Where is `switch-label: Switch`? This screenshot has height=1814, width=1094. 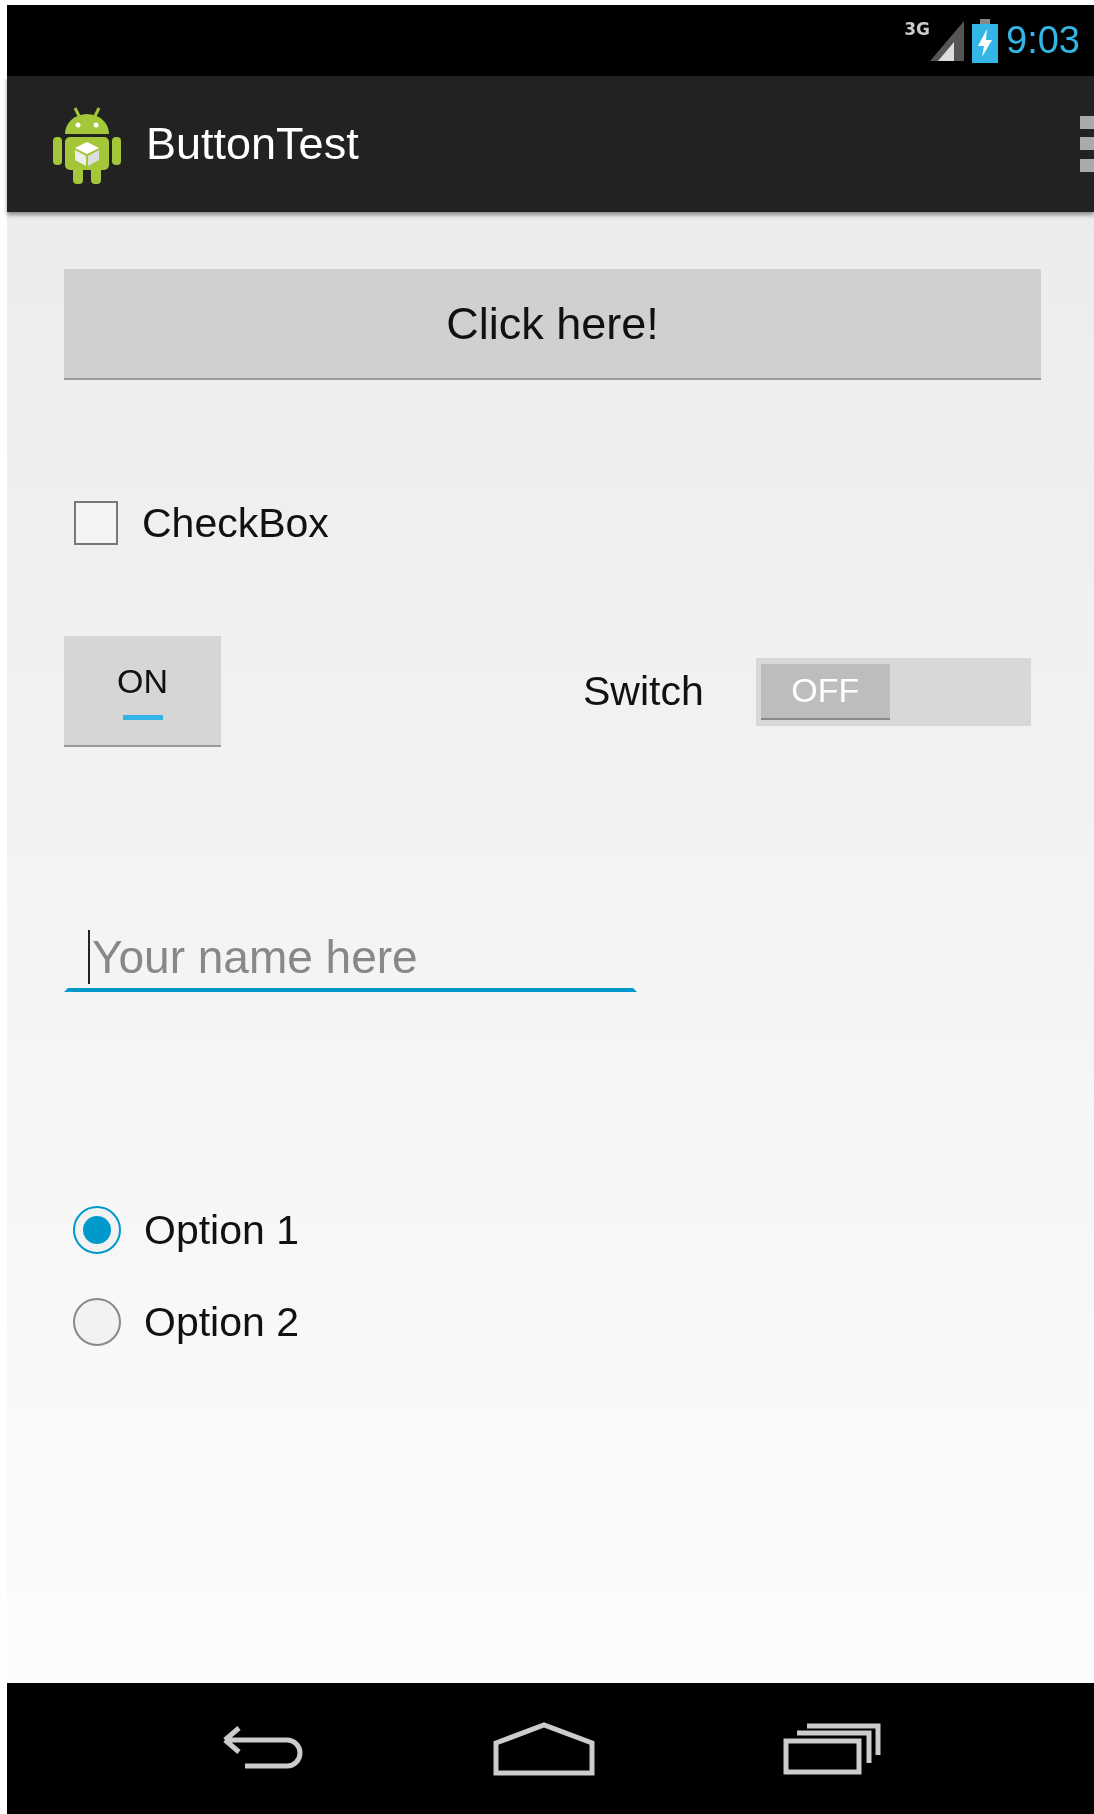
switch-label: Switch is located at coordinates (643, 691).